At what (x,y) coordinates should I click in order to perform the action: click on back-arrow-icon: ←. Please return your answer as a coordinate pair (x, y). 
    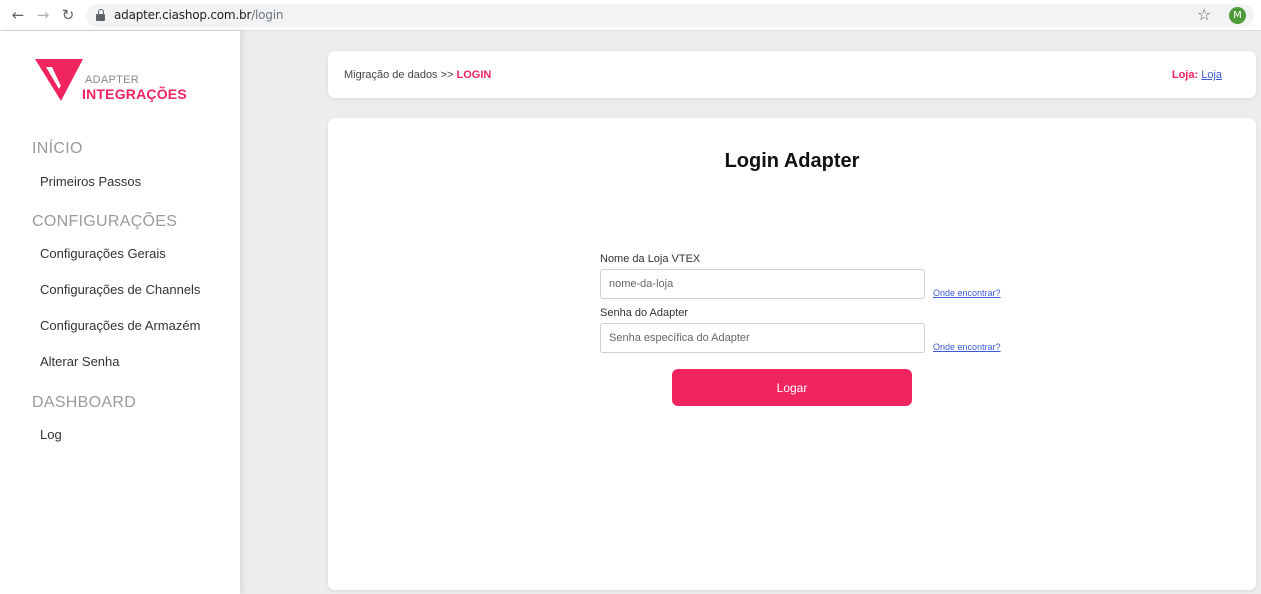
    Looking at the image, I should click on (18, 15).